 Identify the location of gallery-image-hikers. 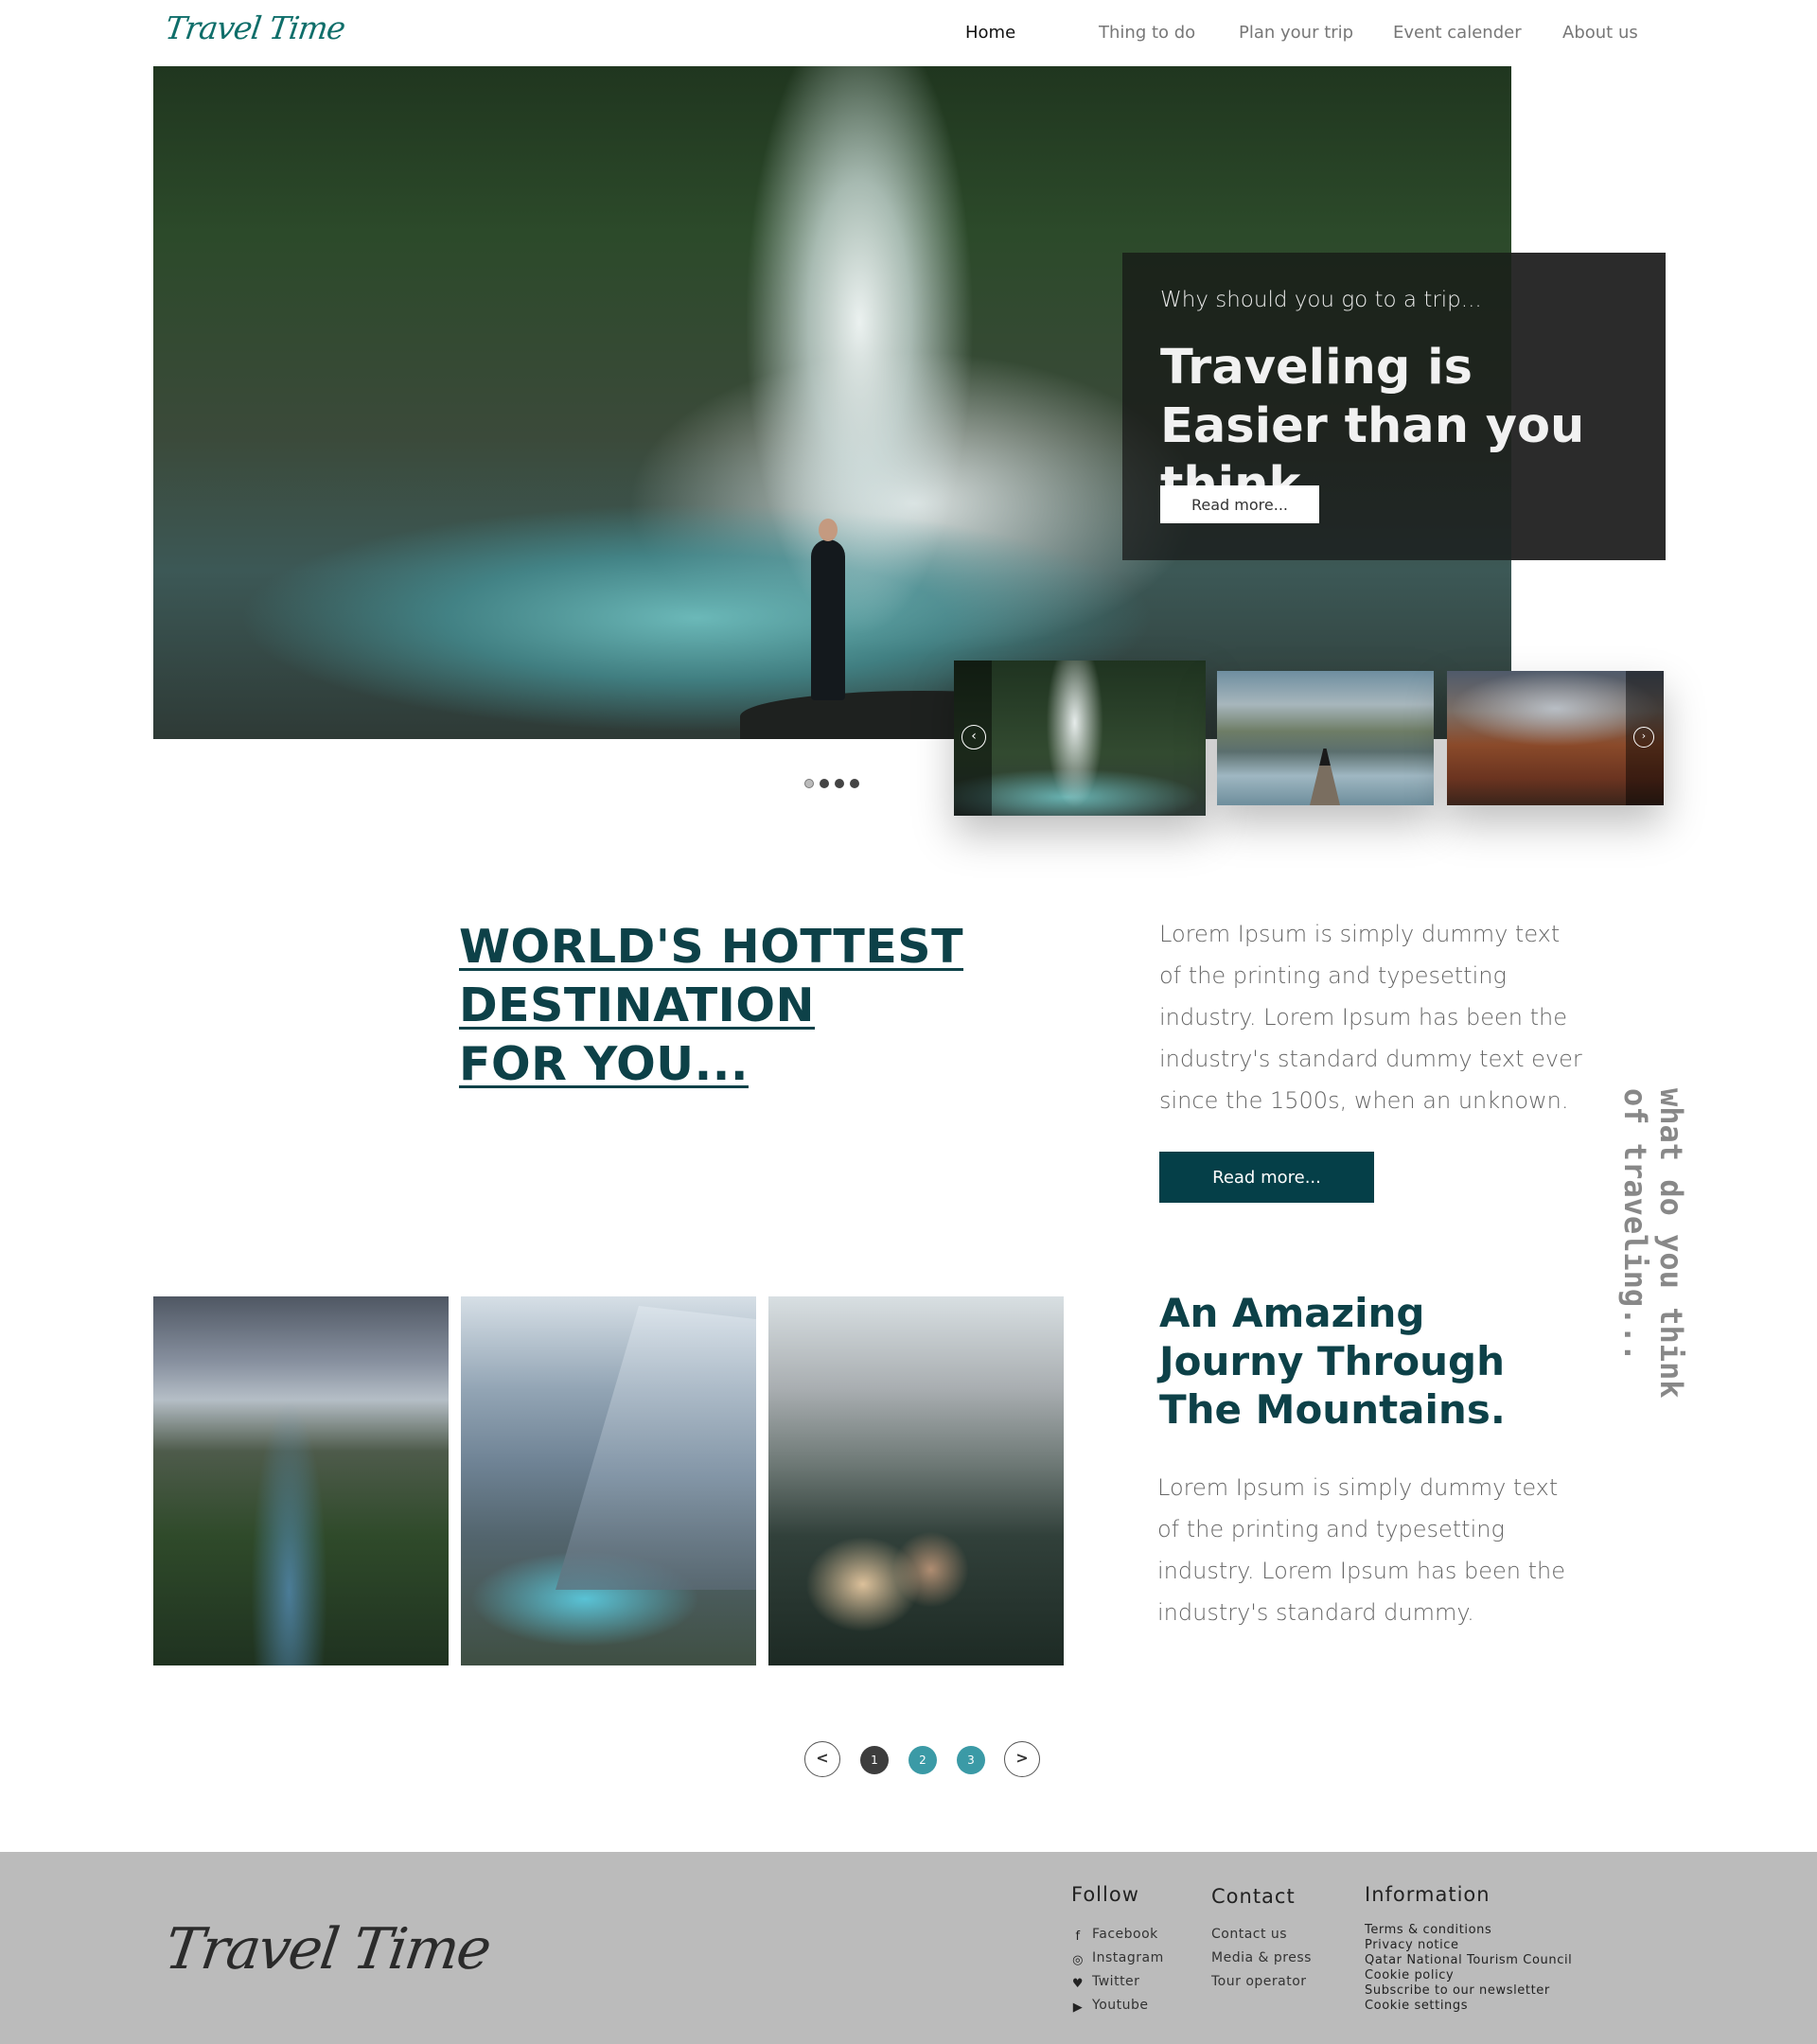
(916, 1480).